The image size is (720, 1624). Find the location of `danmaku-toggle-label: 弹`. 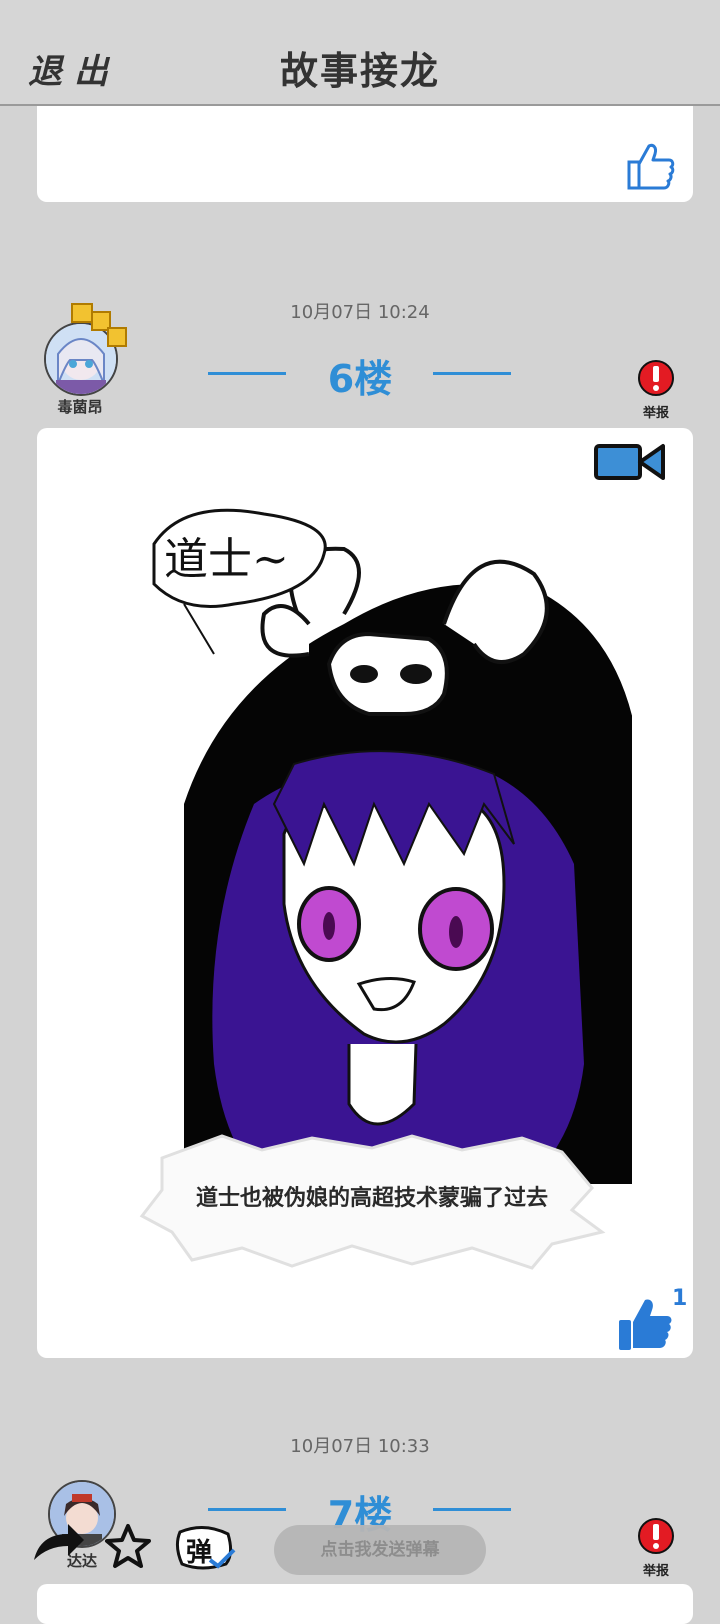

danmaku-toggle-label: 弹 is located at coordinates (199, 1553).